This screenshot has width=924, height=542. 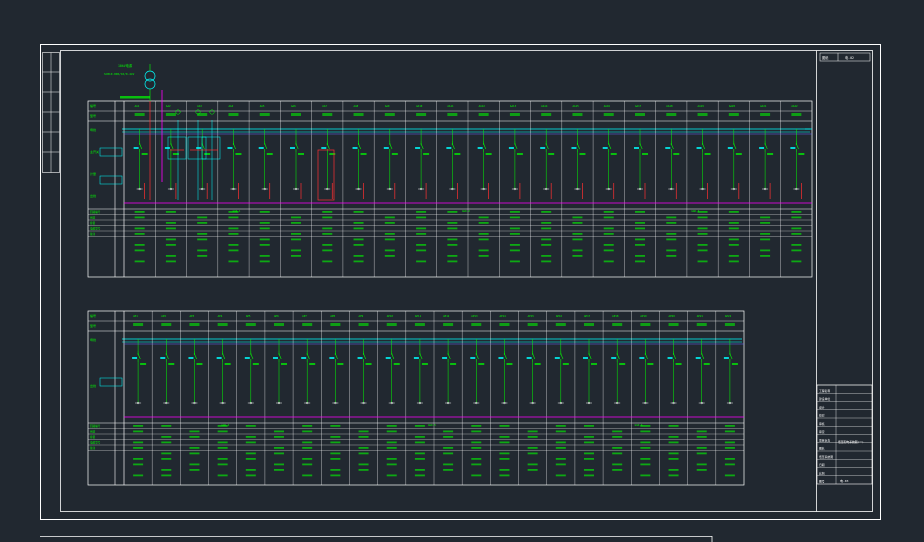 I want to click on cabinet-id: AP20, so click(x=672, y=316).